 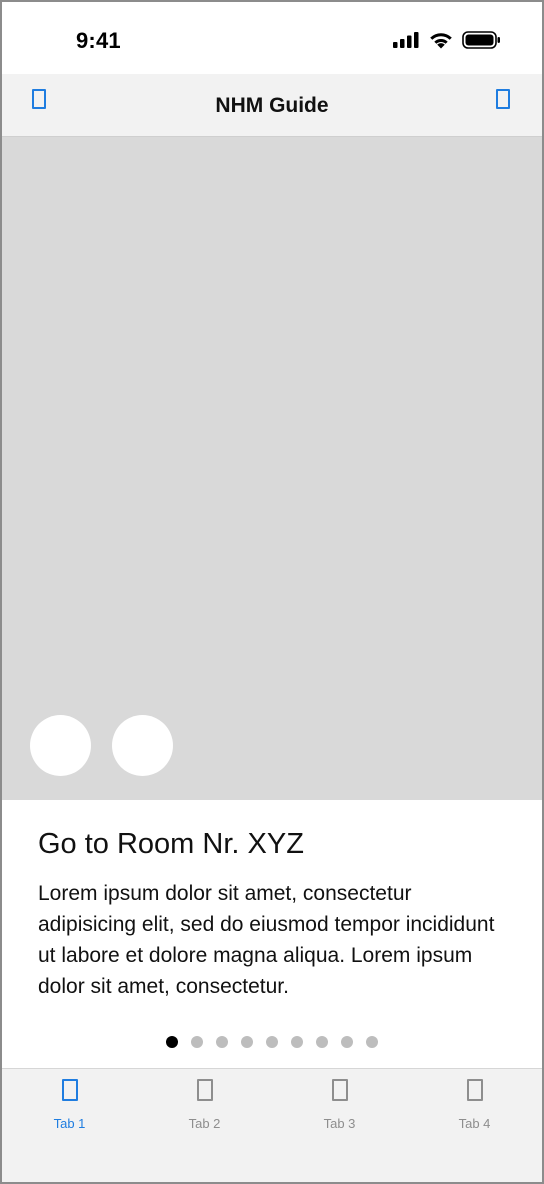 I want to click on tab-label: Tab 1, so click(x=69, y=1123).